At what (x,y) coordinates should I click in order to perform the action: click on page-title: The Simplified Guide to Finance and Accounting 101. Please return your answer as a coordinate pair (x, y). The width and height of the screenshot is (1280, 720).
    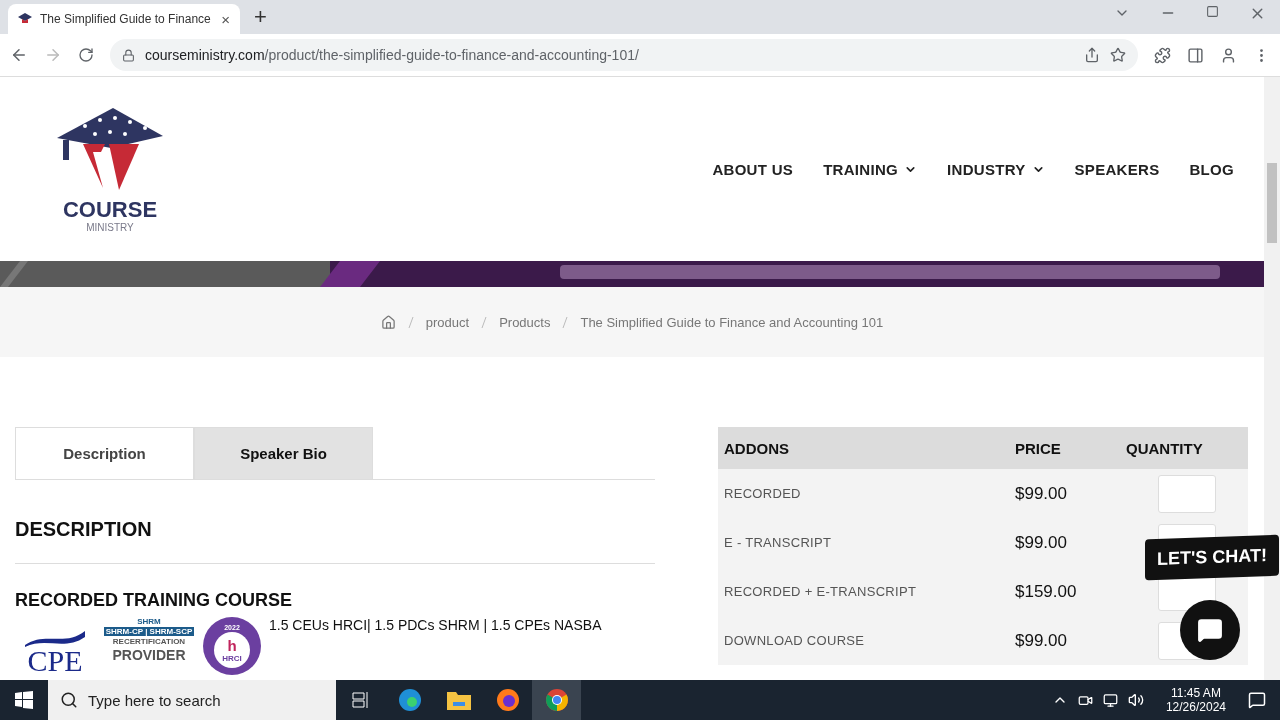
    Looking at the image, I should click on (732, 322).